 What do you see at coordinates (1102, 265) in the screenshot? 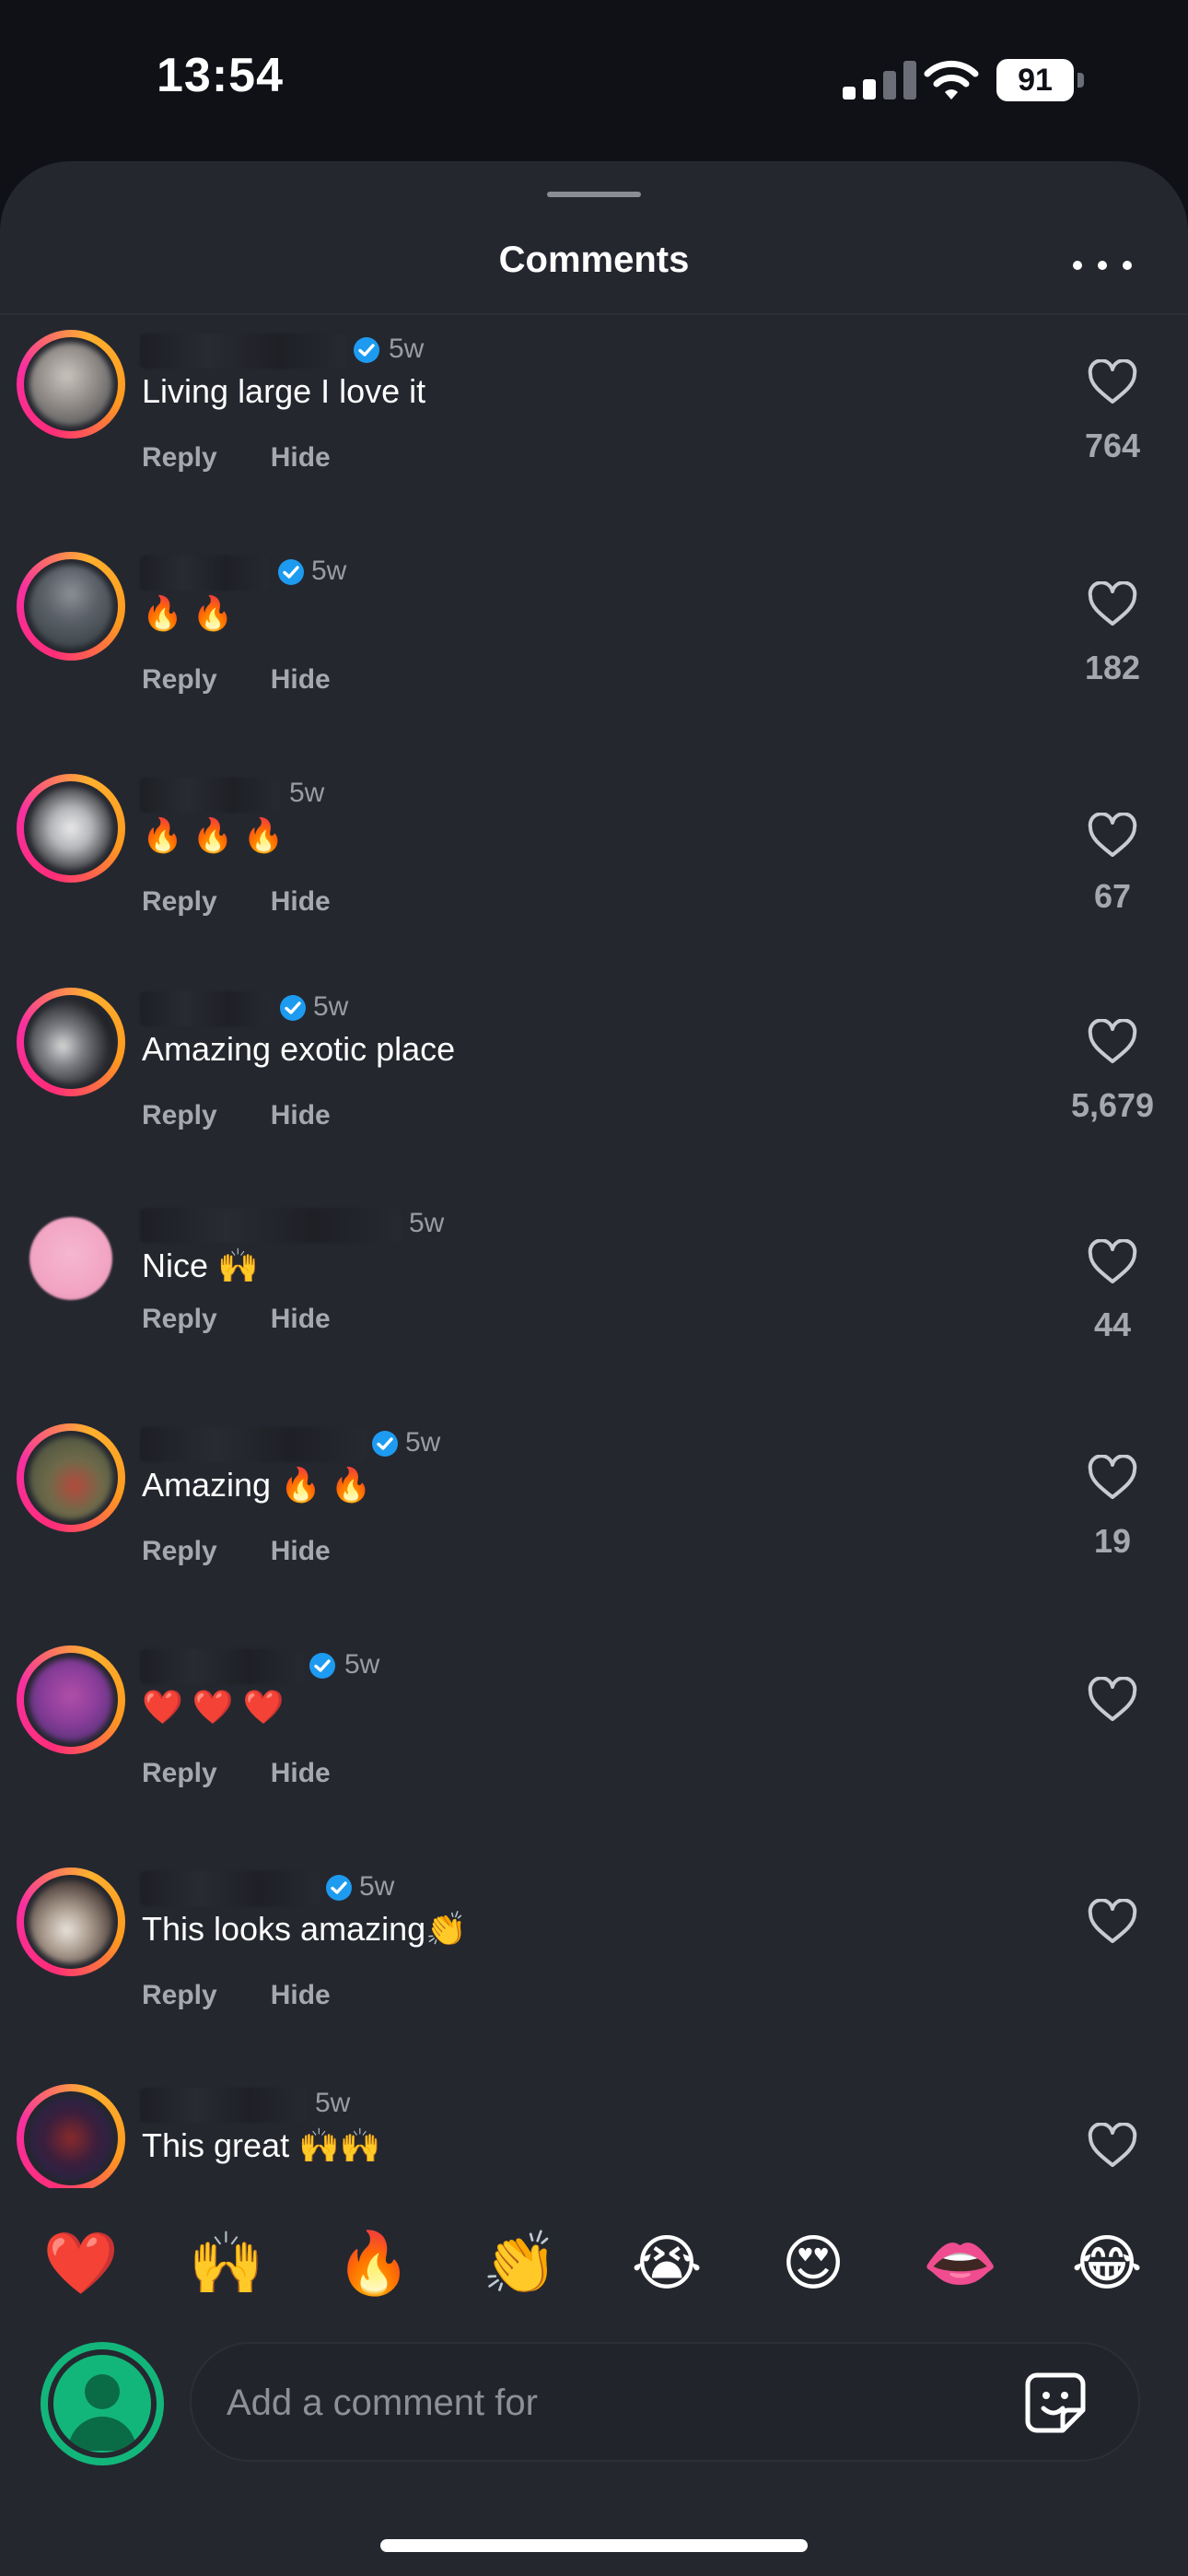
I see `more-icon` at bounding box center [1102, 265].